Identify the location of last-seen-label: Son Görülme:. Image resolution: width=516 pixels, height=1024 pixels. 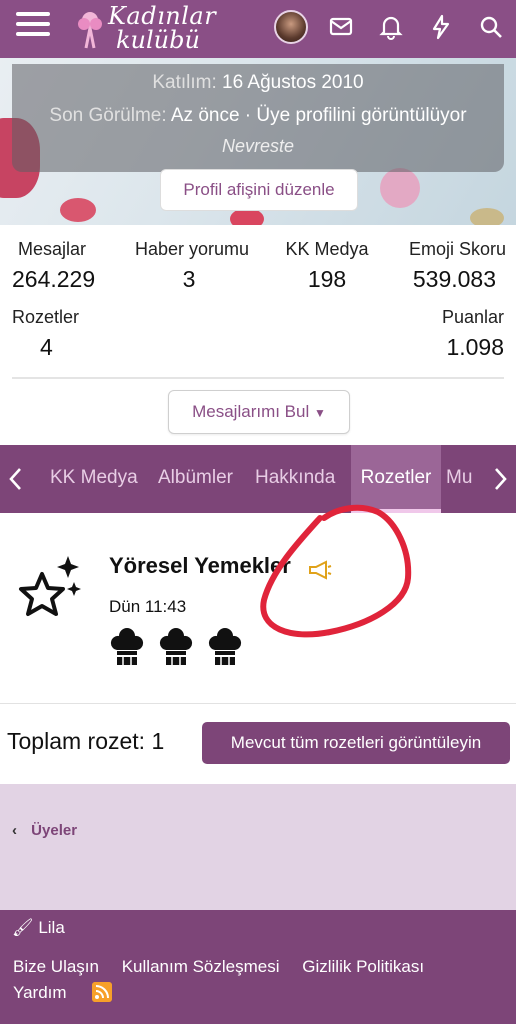
(108, 115).